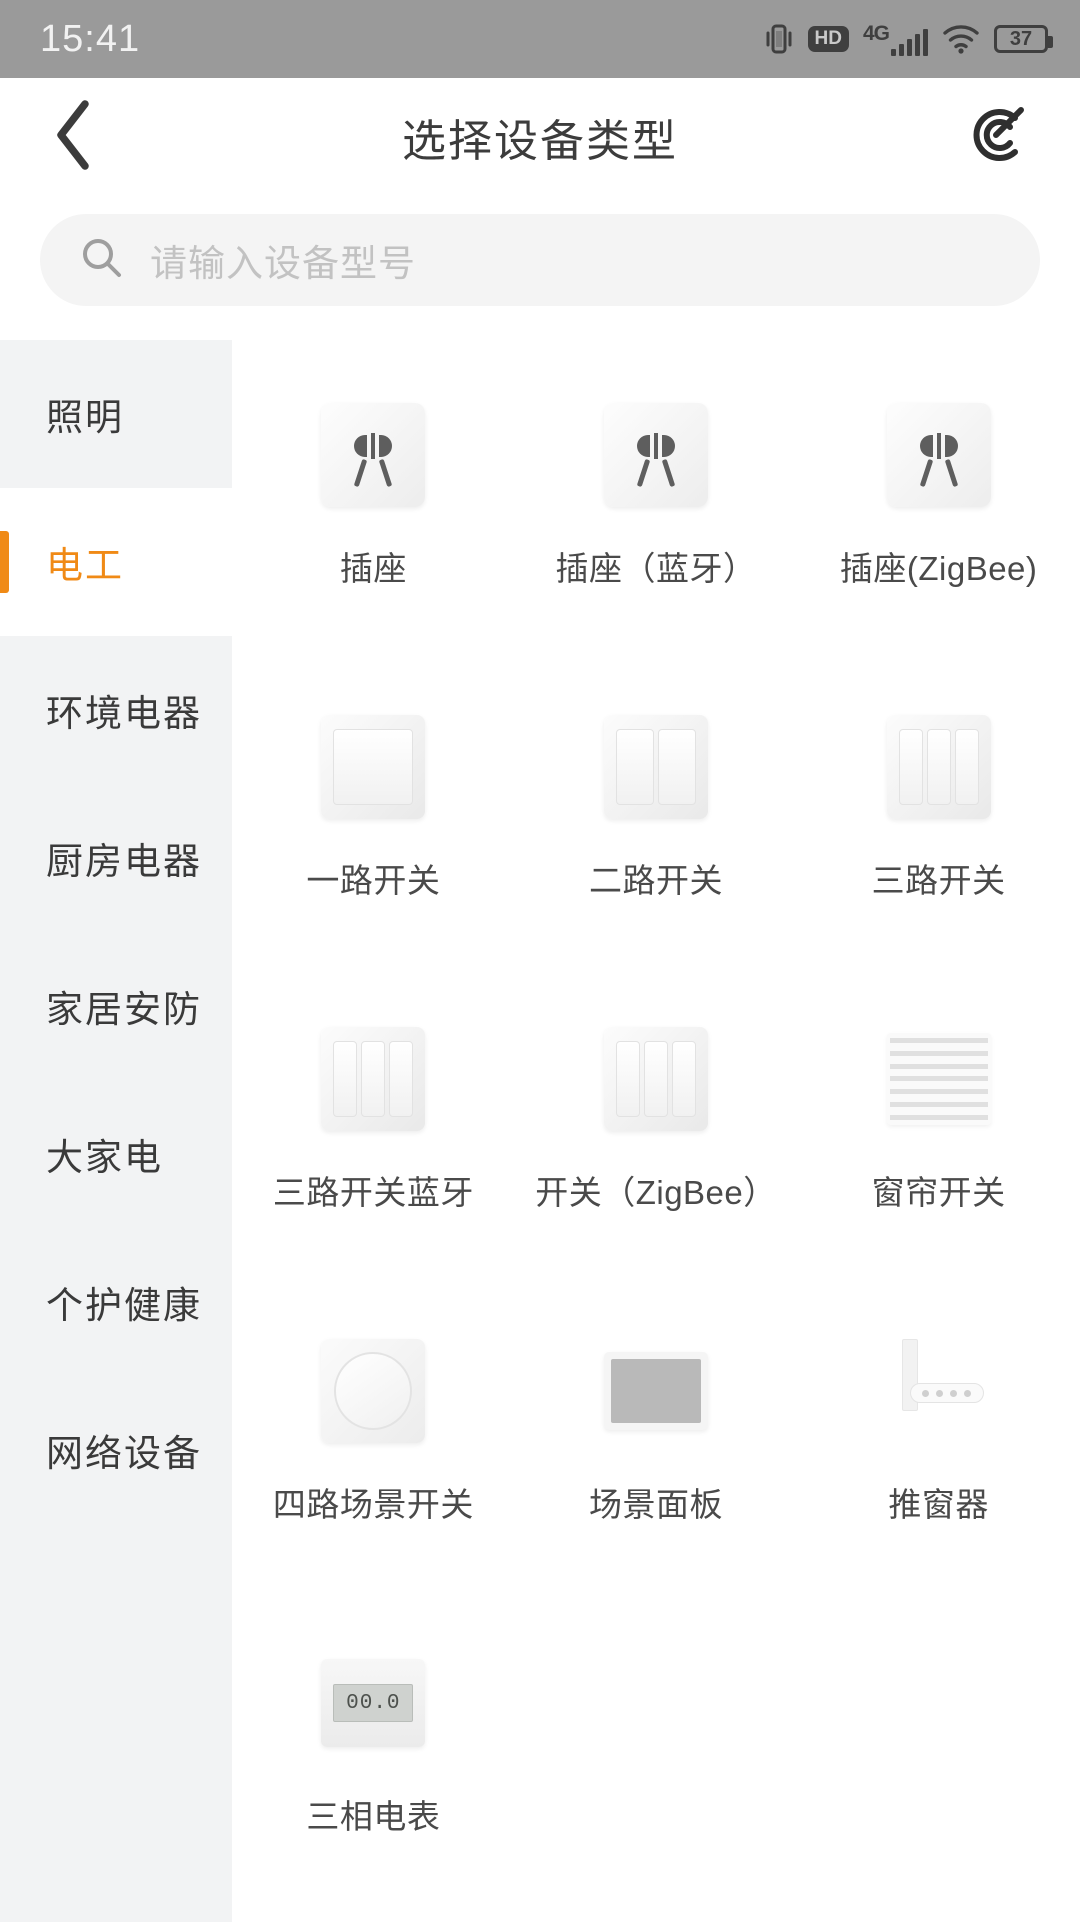 This screenshot has width=1080, height=1922. I want to click on sidebar-item-3: 厨房电器, so click(116, 858).